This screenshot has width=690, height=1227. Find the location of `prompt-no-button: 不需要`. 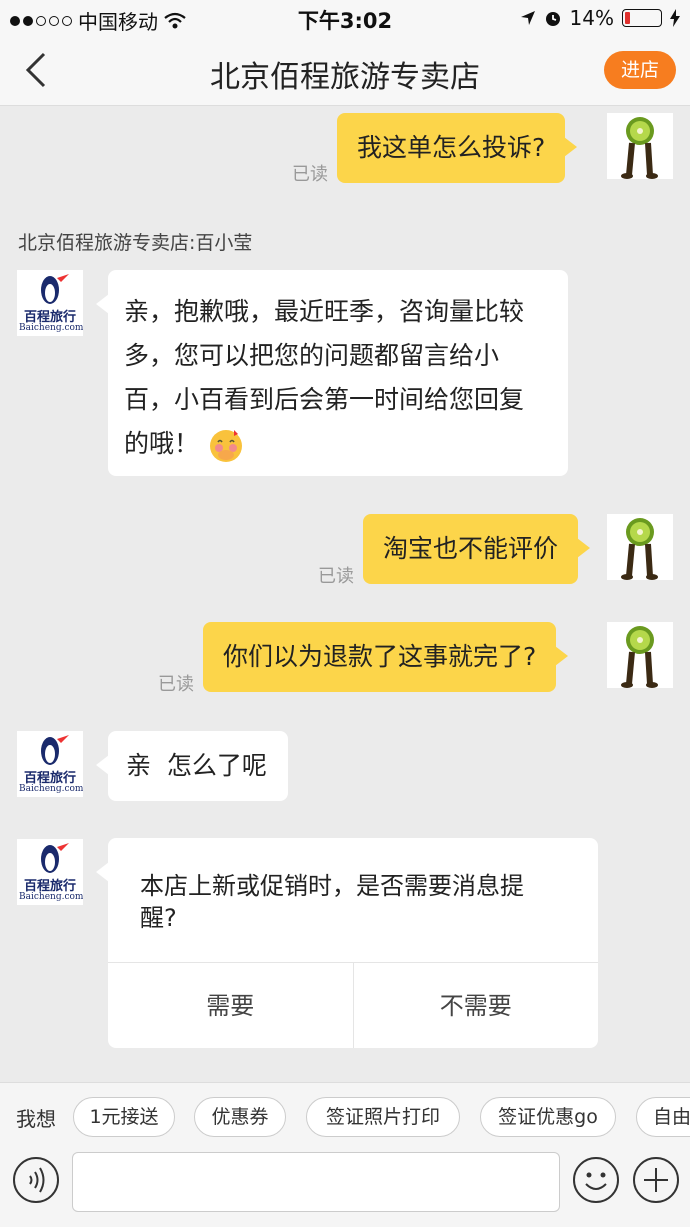

prompt-no-button: 不需要 is located at coordinates (475, 1005).